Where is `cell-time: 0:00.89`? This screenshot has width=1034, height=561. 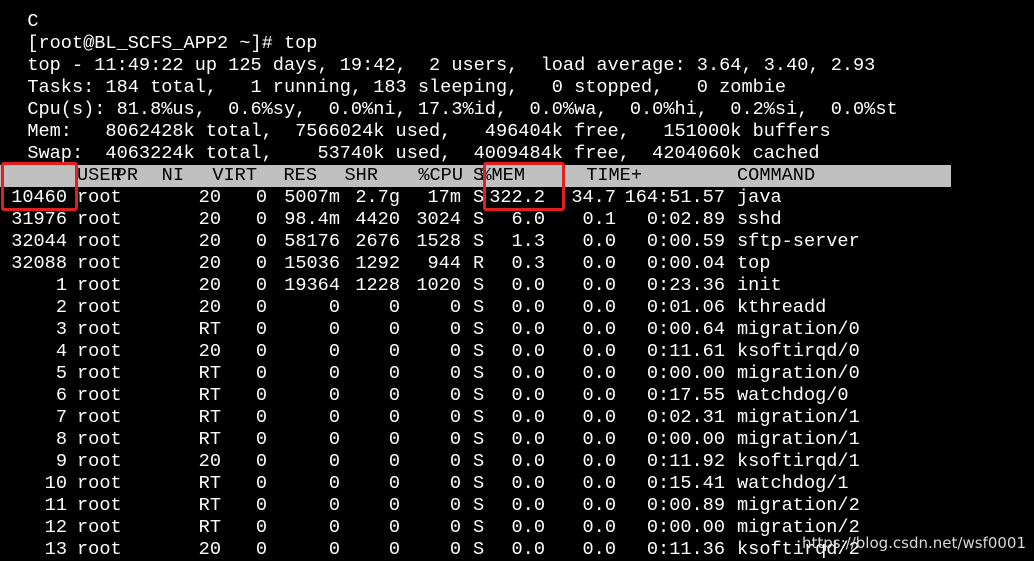
cell-time: 0:00.89 is located at coordinates (685, 505).